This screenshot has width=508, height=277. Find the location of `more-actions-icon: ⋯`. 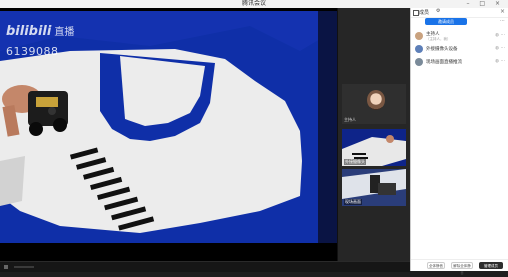

more-actions-icon: ⋯ is located at coordinates (502, 21).